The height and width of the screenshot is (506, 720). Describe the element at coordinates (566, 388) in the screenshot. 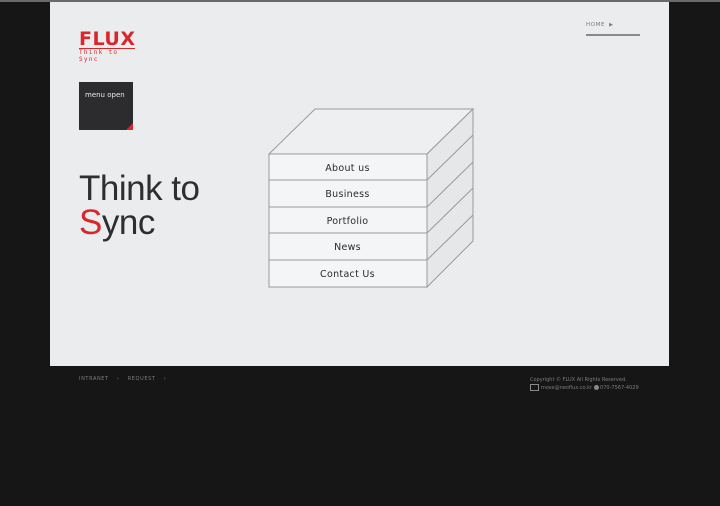

I see `contact-email: mose@neoflux.co.kr` at that location.